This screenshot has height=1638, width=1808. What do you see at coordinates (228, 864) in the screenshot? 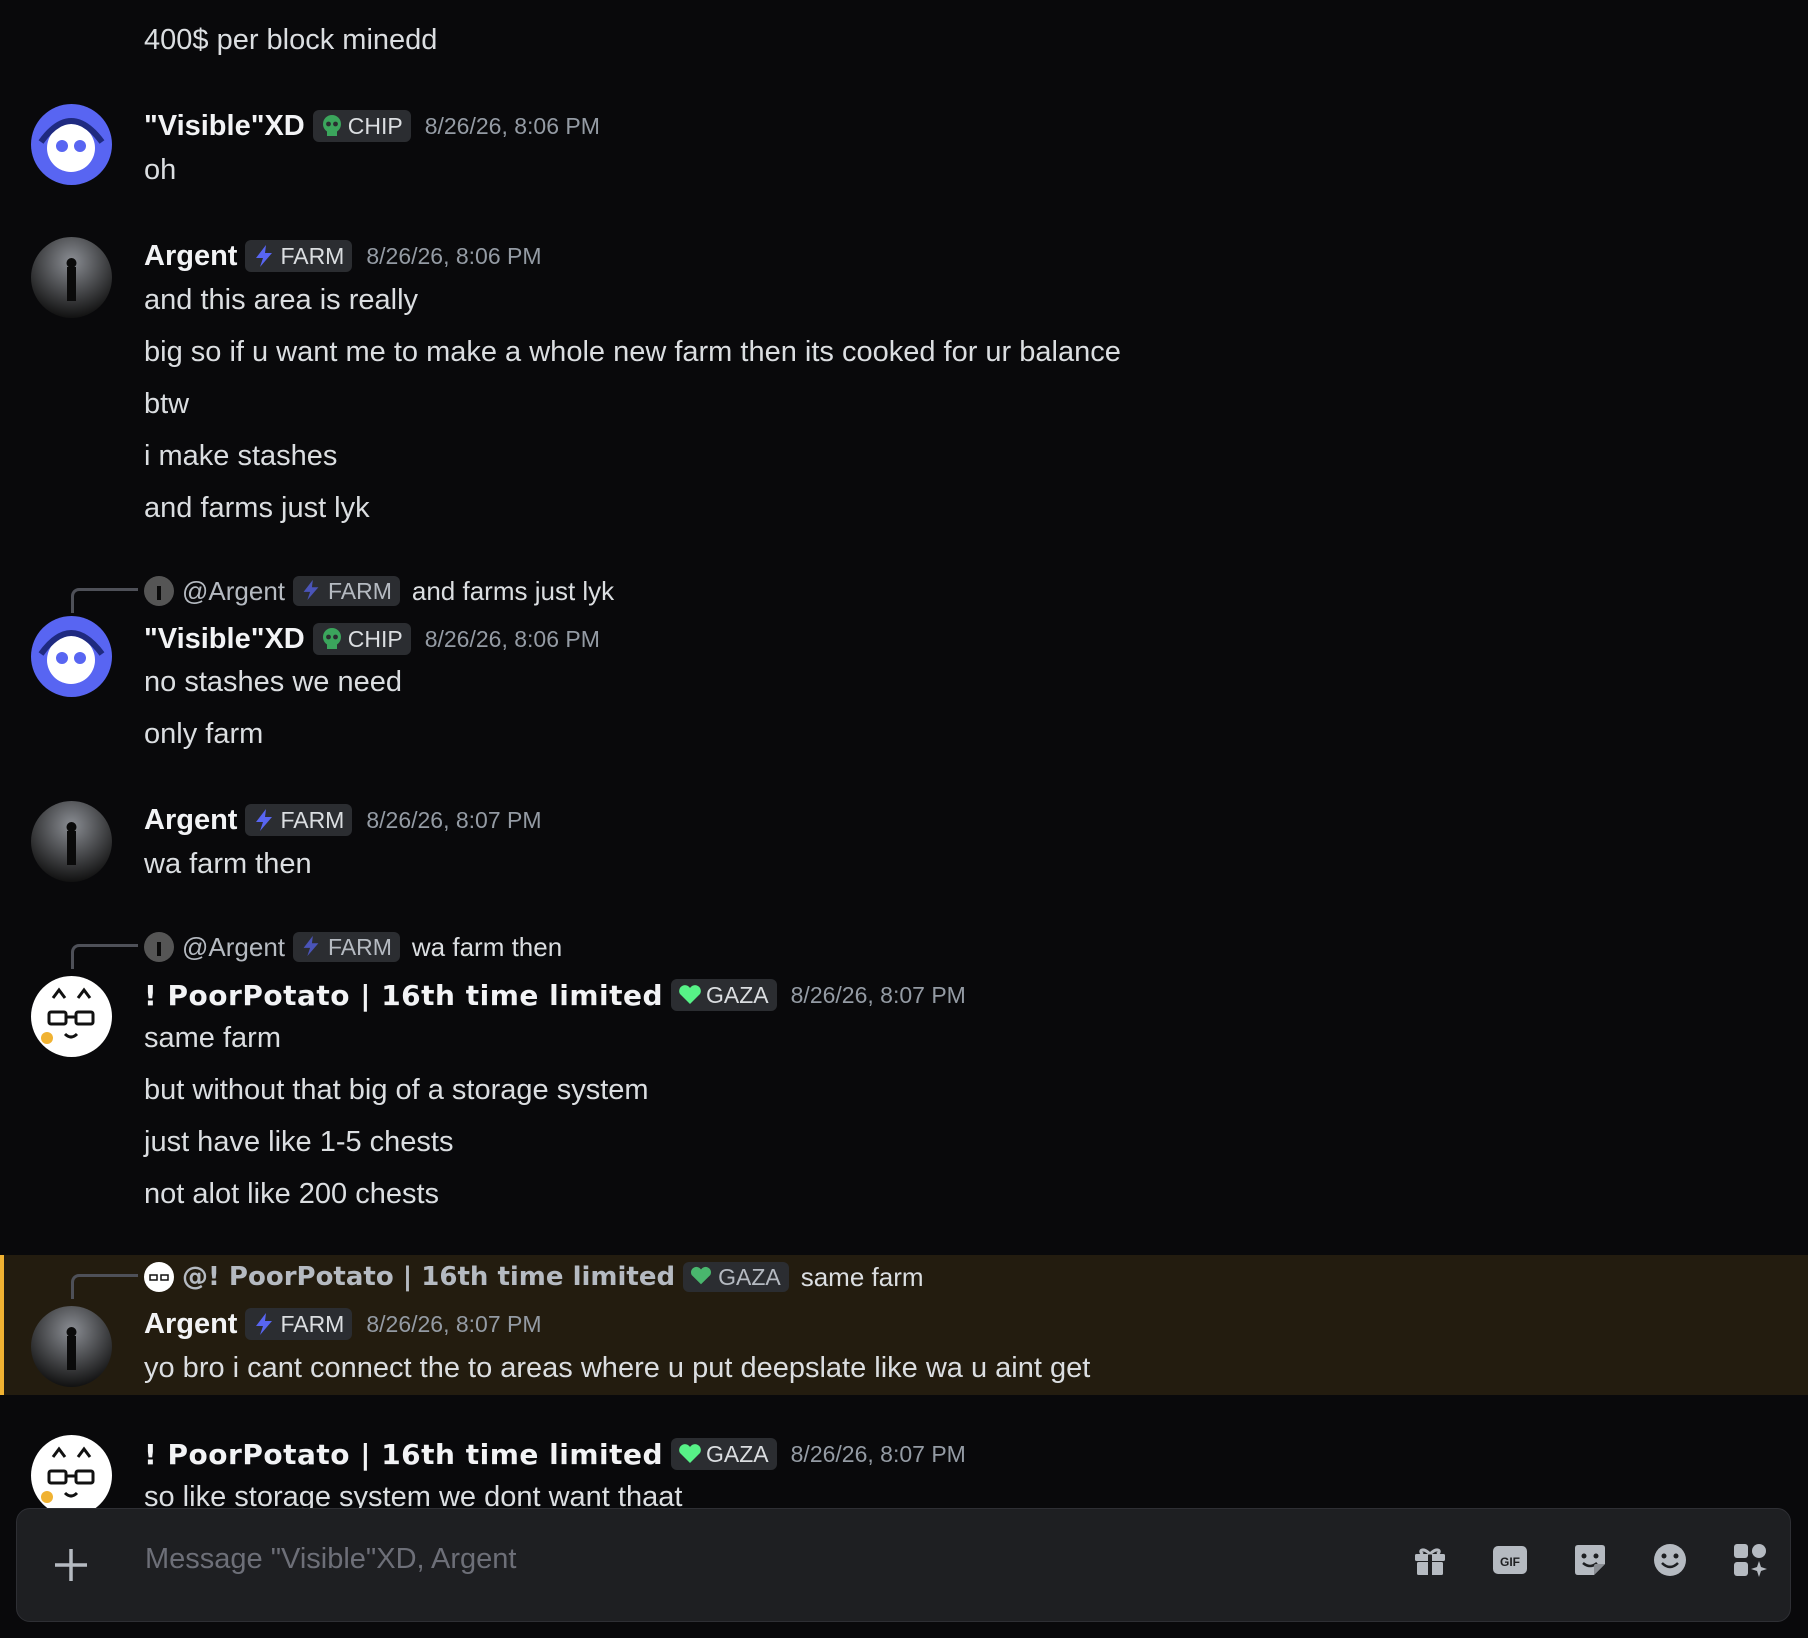
I see `message-line: wa farm then` at bounding box center [228, 864].